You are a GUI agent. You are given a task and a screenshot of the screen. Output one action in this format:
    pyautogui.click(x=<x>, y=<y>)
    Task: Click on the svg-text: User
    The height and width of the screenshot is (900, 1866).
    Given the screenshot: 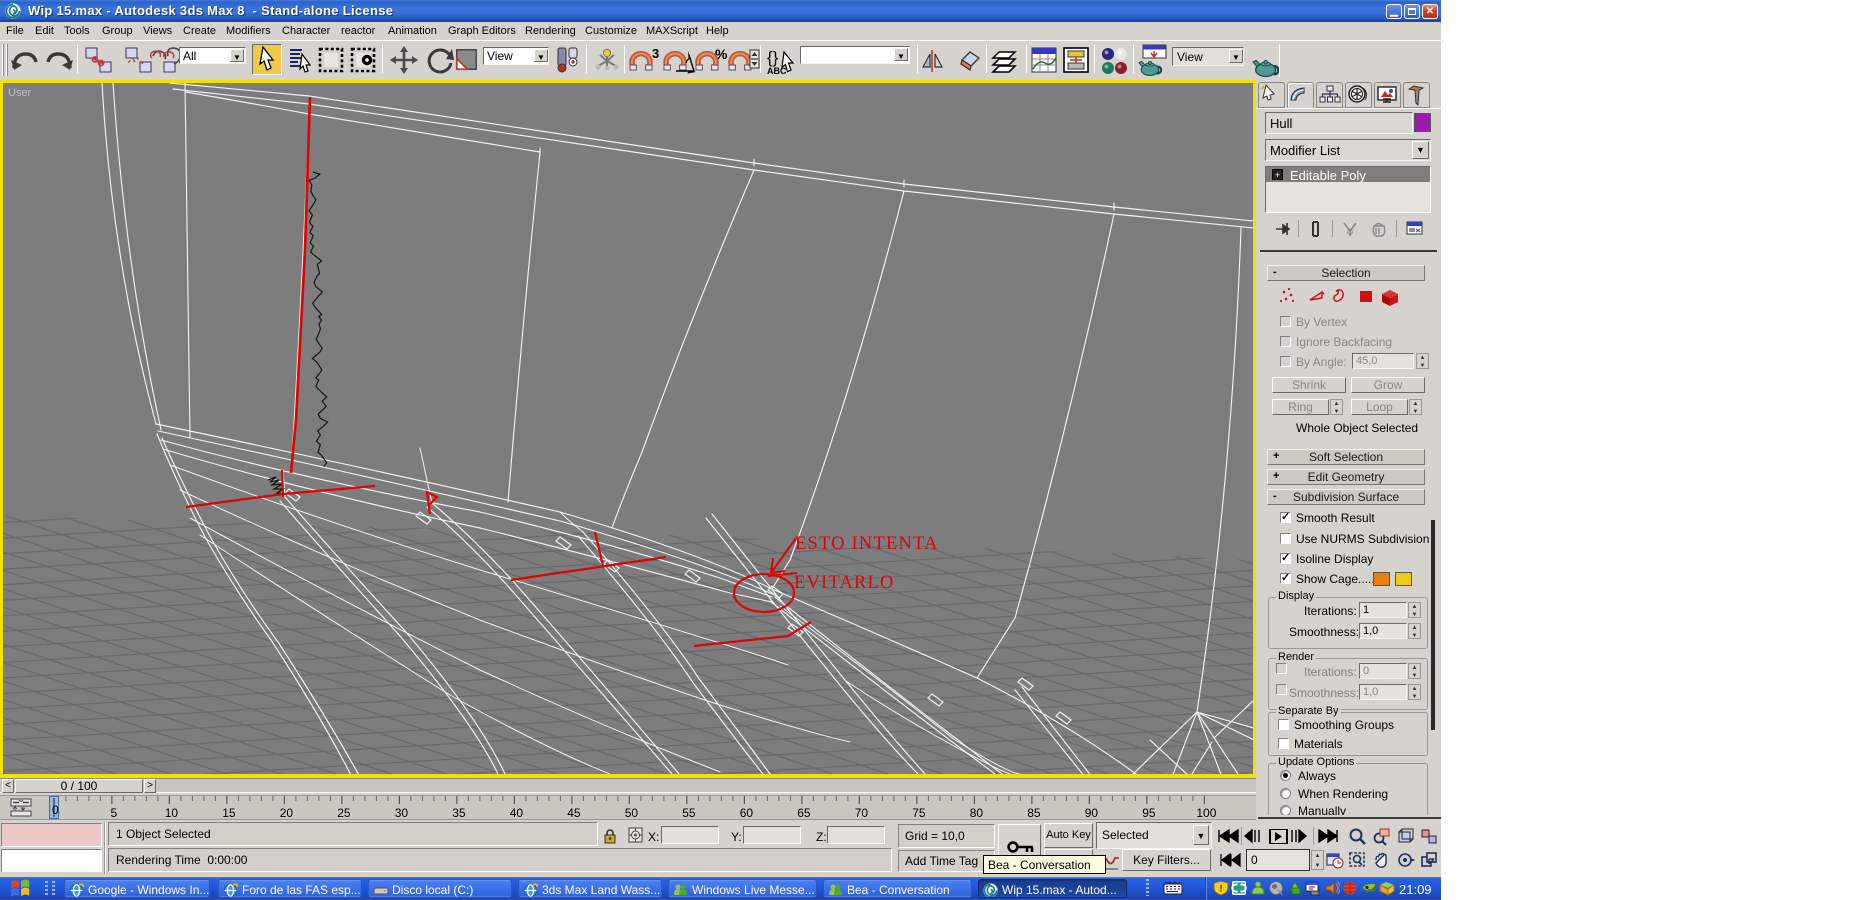 What is the action you would take?
    pyautogui.click(x=20, y=93)
    